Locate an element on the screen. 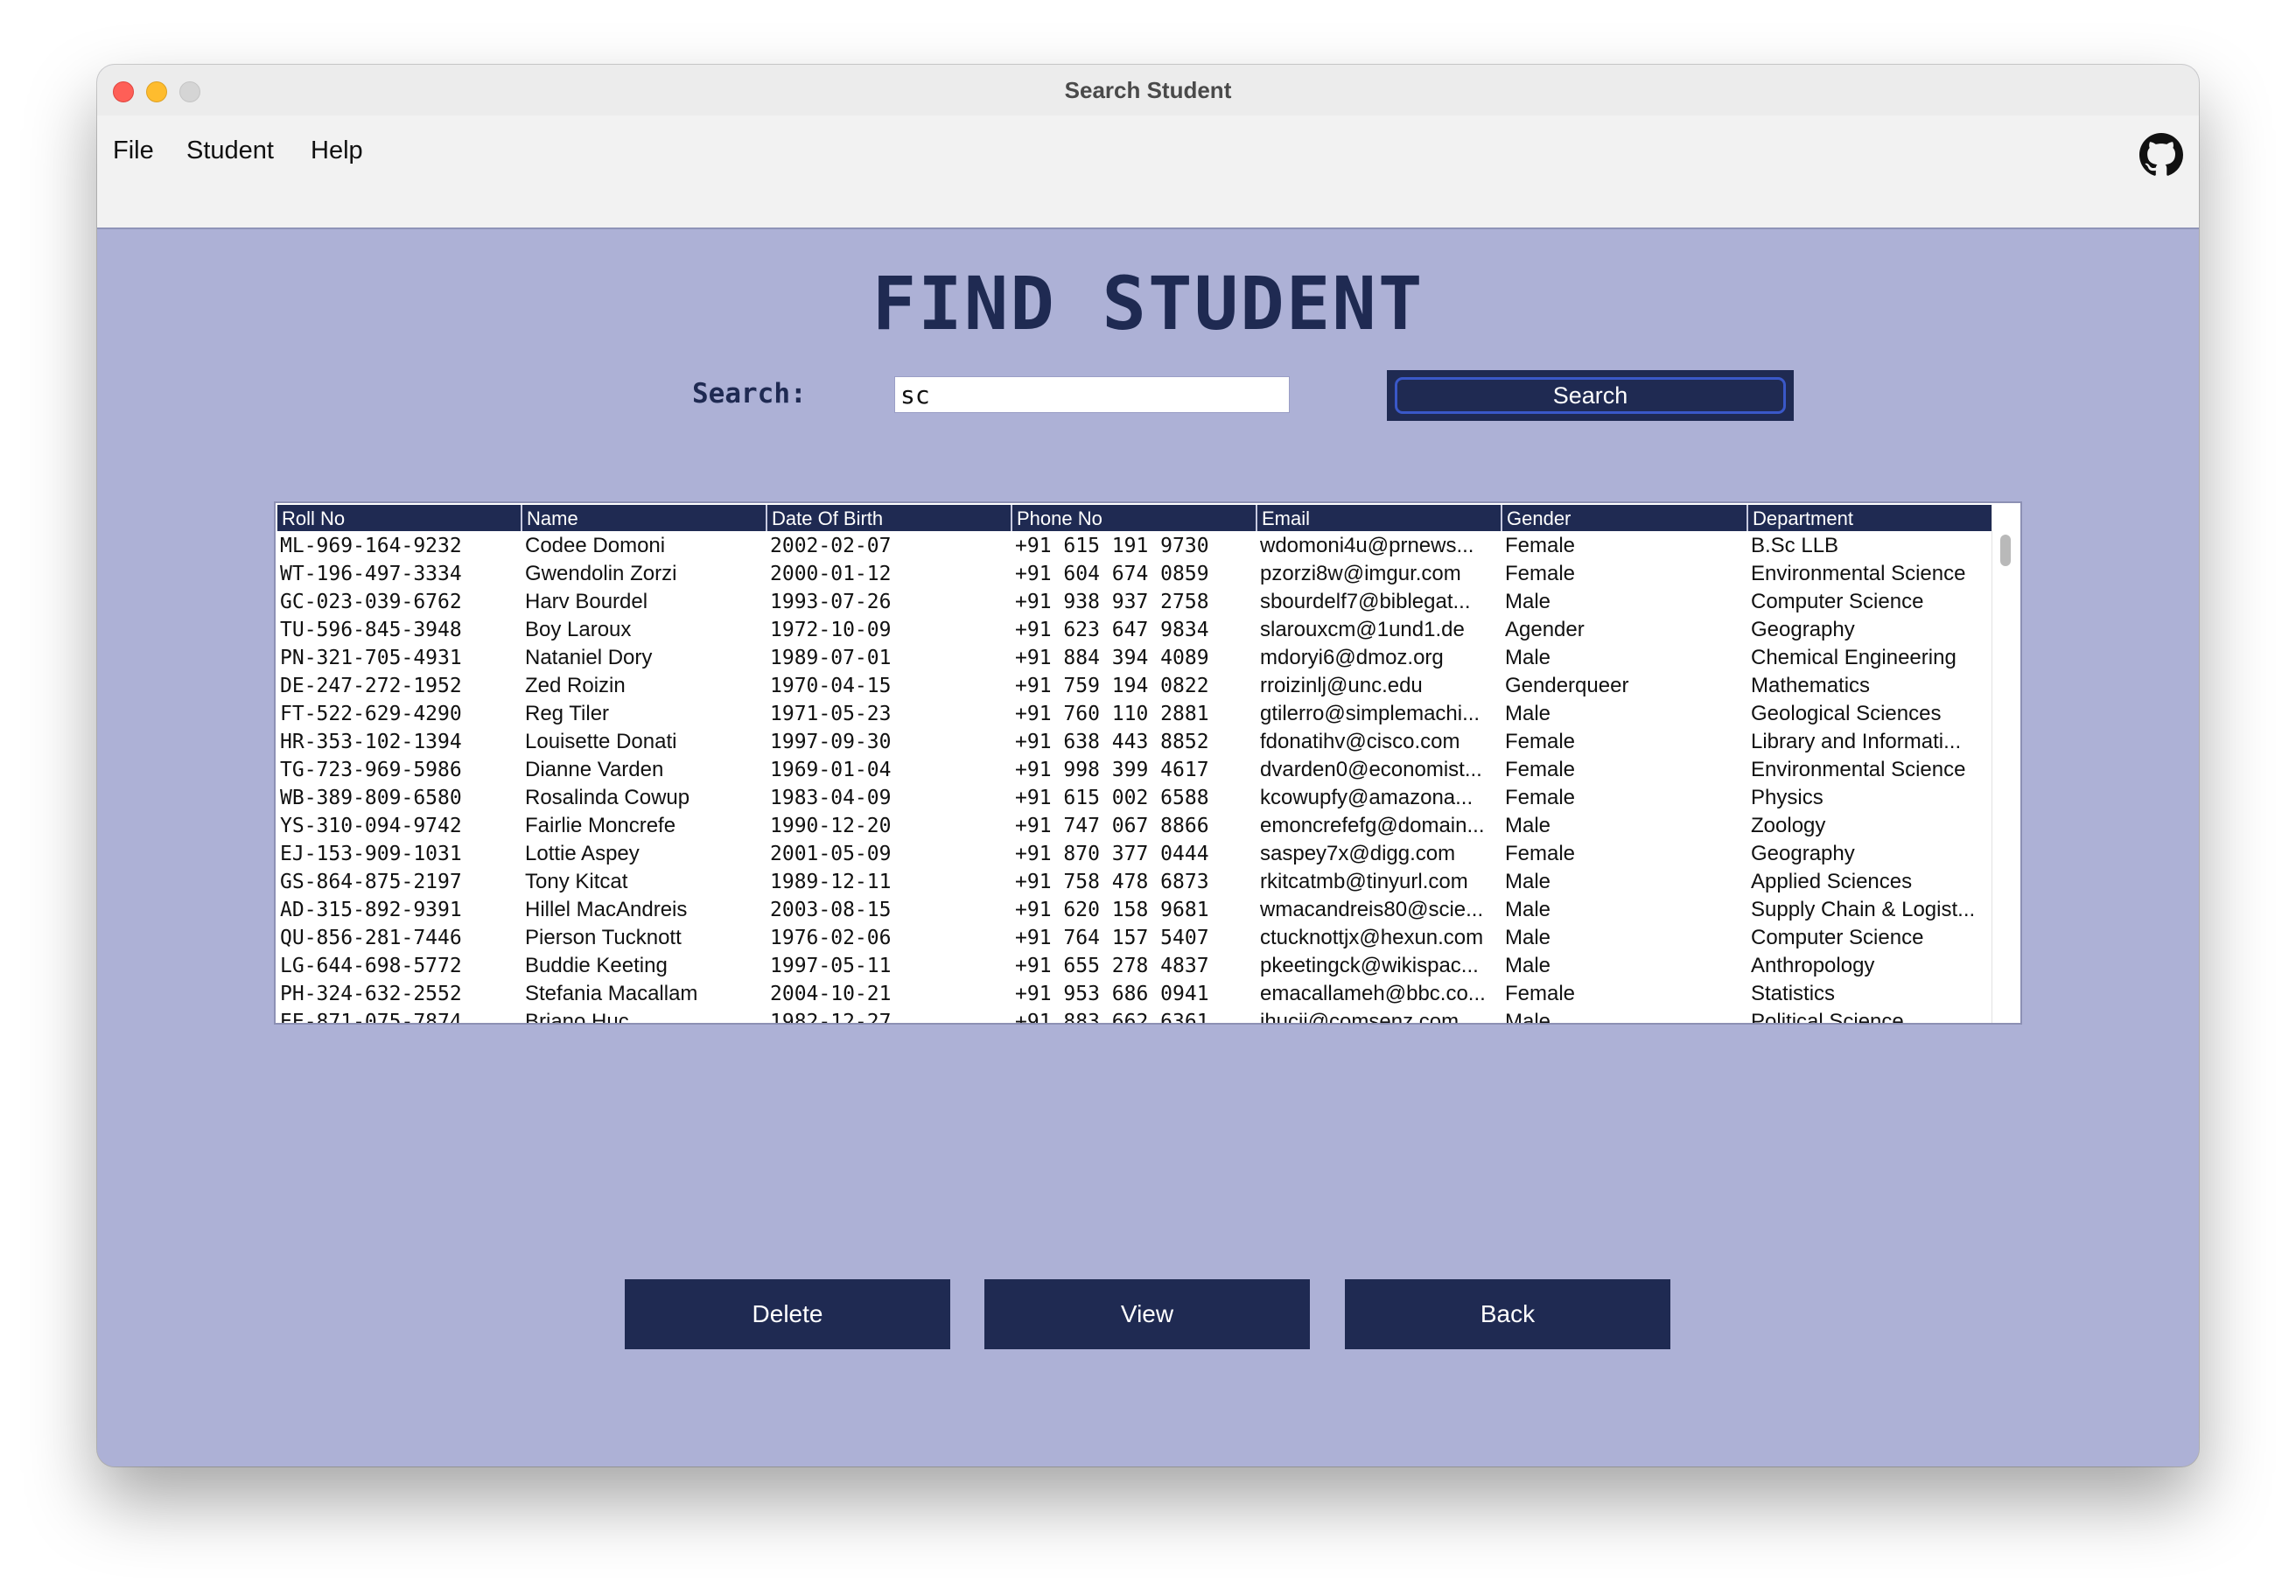  search-button: Search is located at coordinates (1590, 395).